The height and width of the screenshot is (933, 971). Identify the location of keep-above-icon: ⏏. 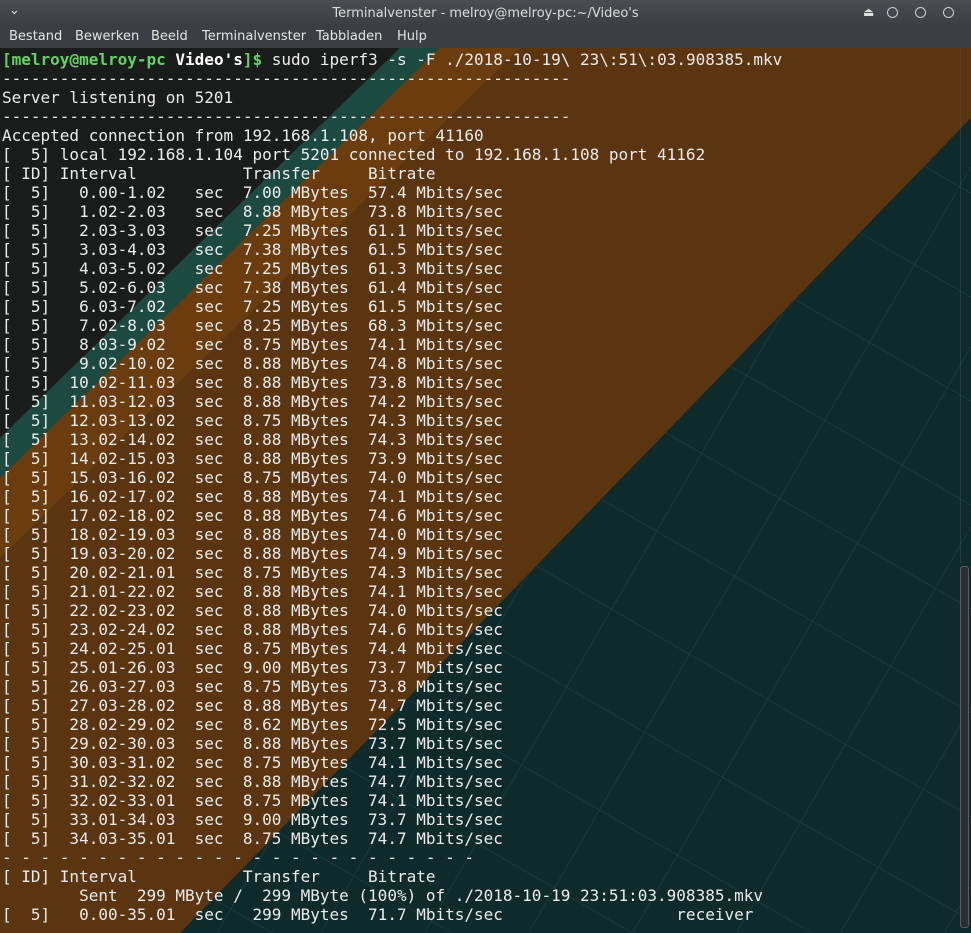
(868, 12).